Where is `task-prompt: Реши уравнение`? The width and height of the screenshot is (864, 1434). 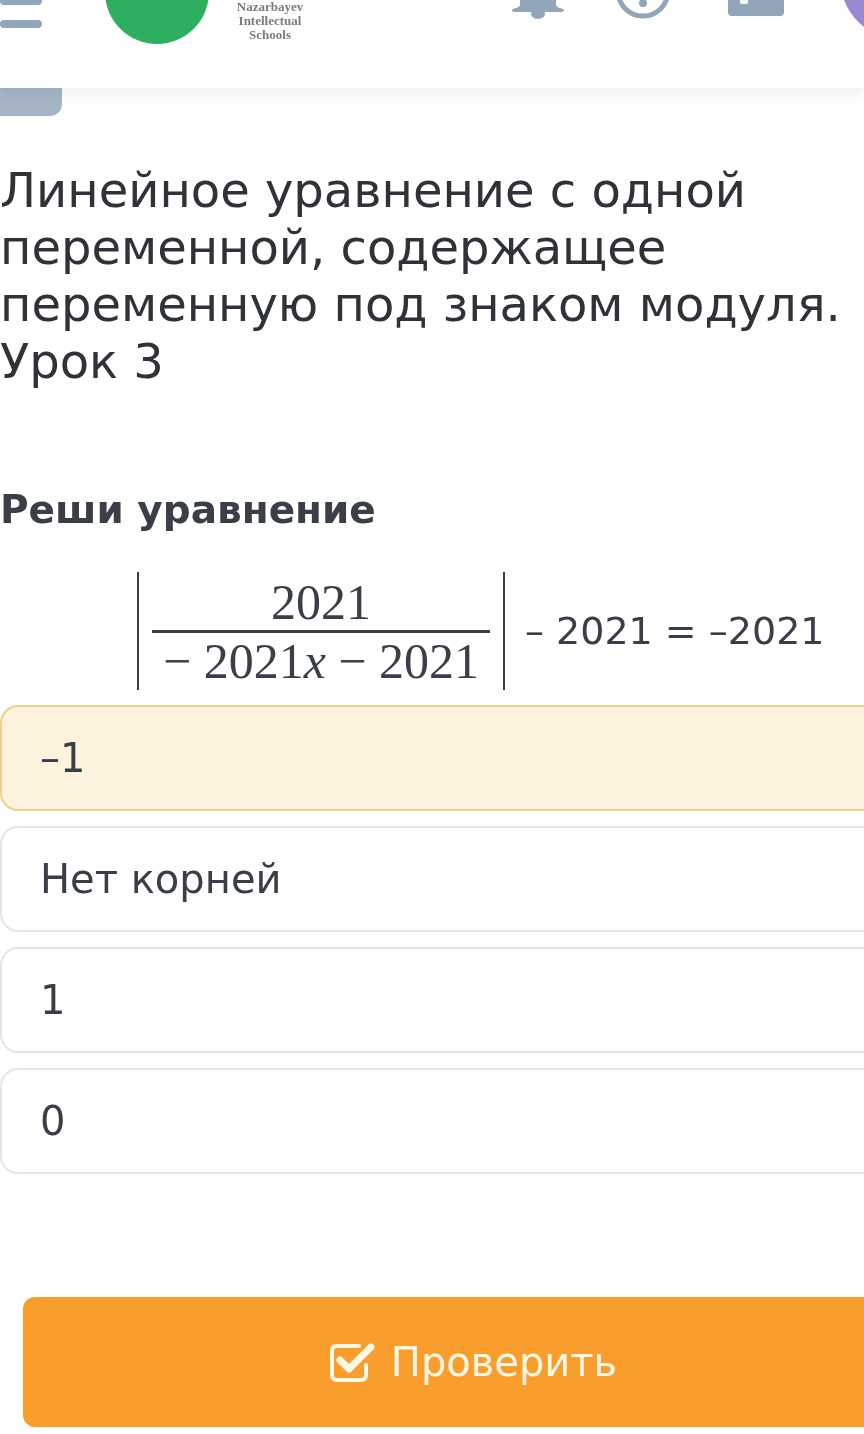 task-prompt: Реши уравнение is located at coordinates (188, 510).